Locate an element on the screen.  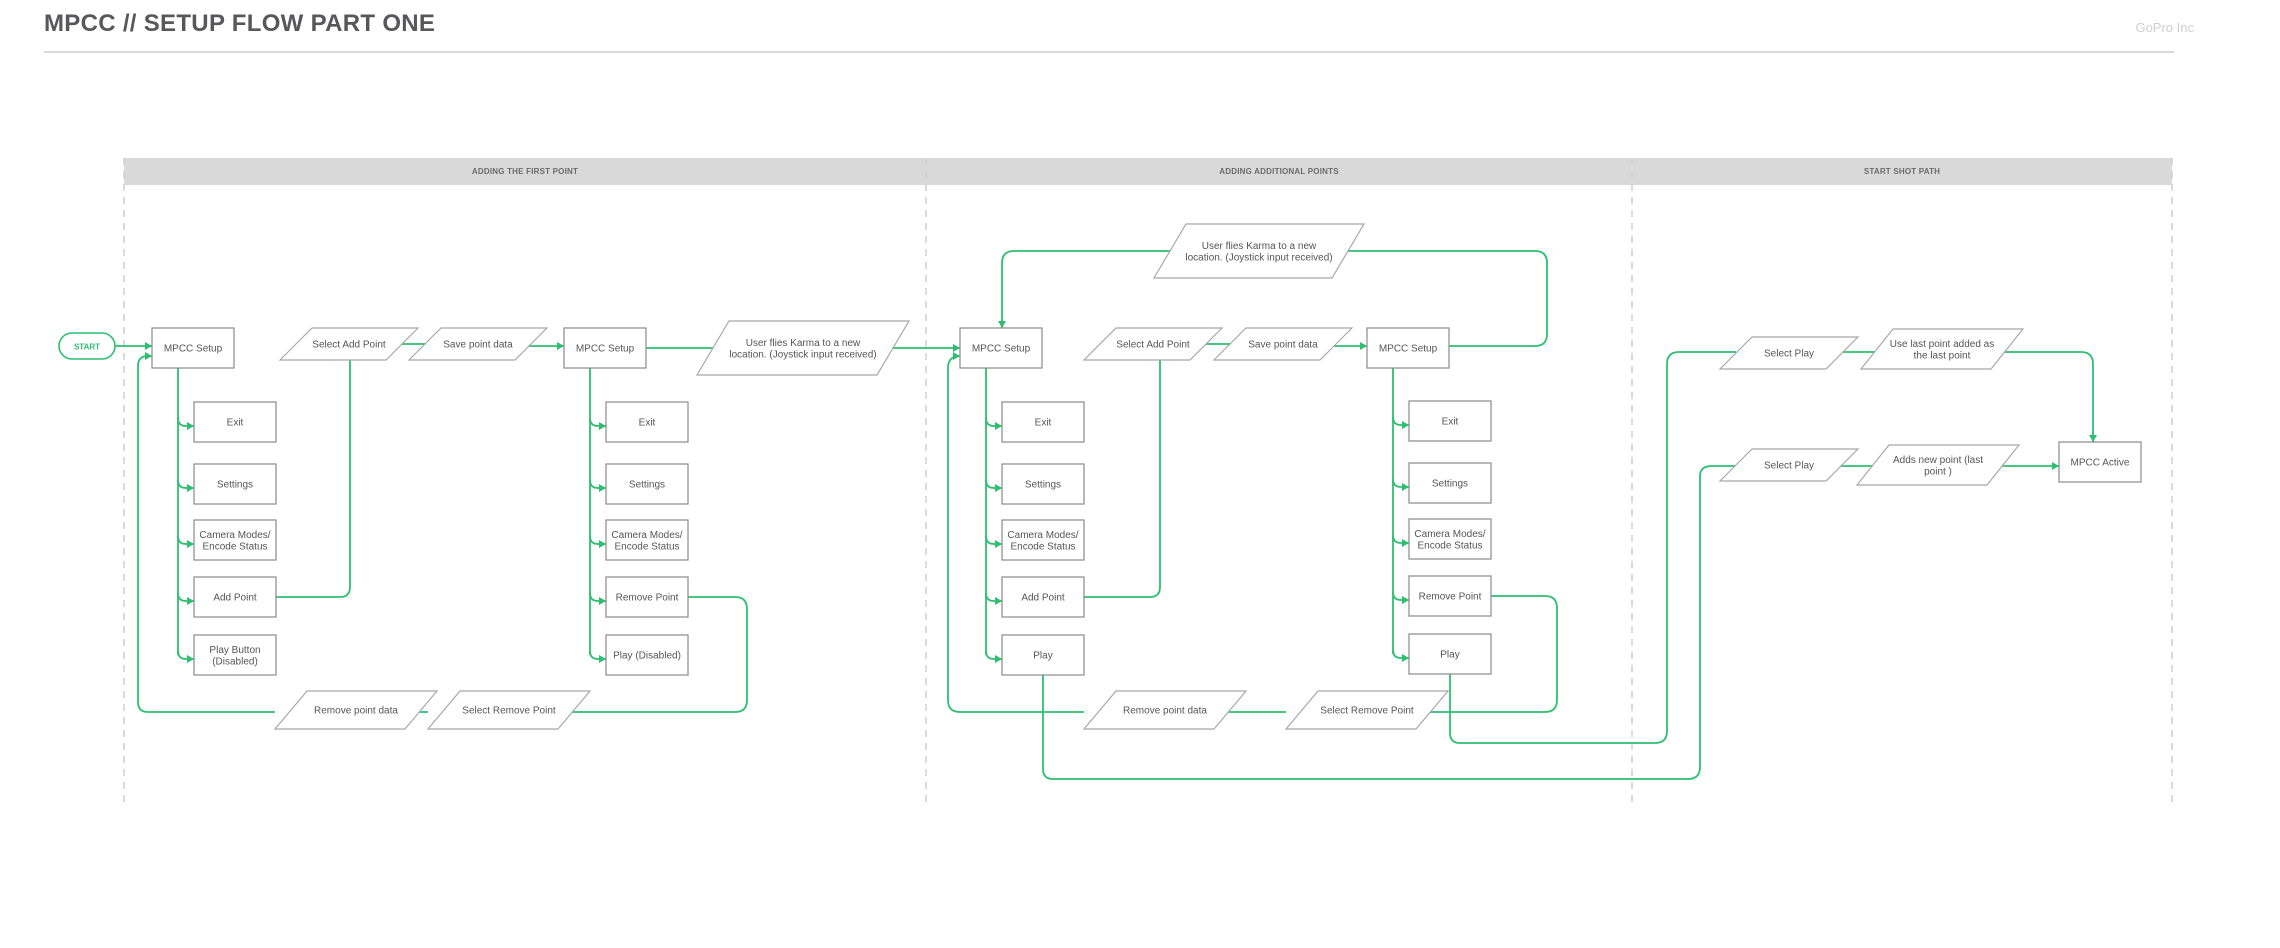
node-label: User flies Karma to a new is located at coordinates (1259, 246).